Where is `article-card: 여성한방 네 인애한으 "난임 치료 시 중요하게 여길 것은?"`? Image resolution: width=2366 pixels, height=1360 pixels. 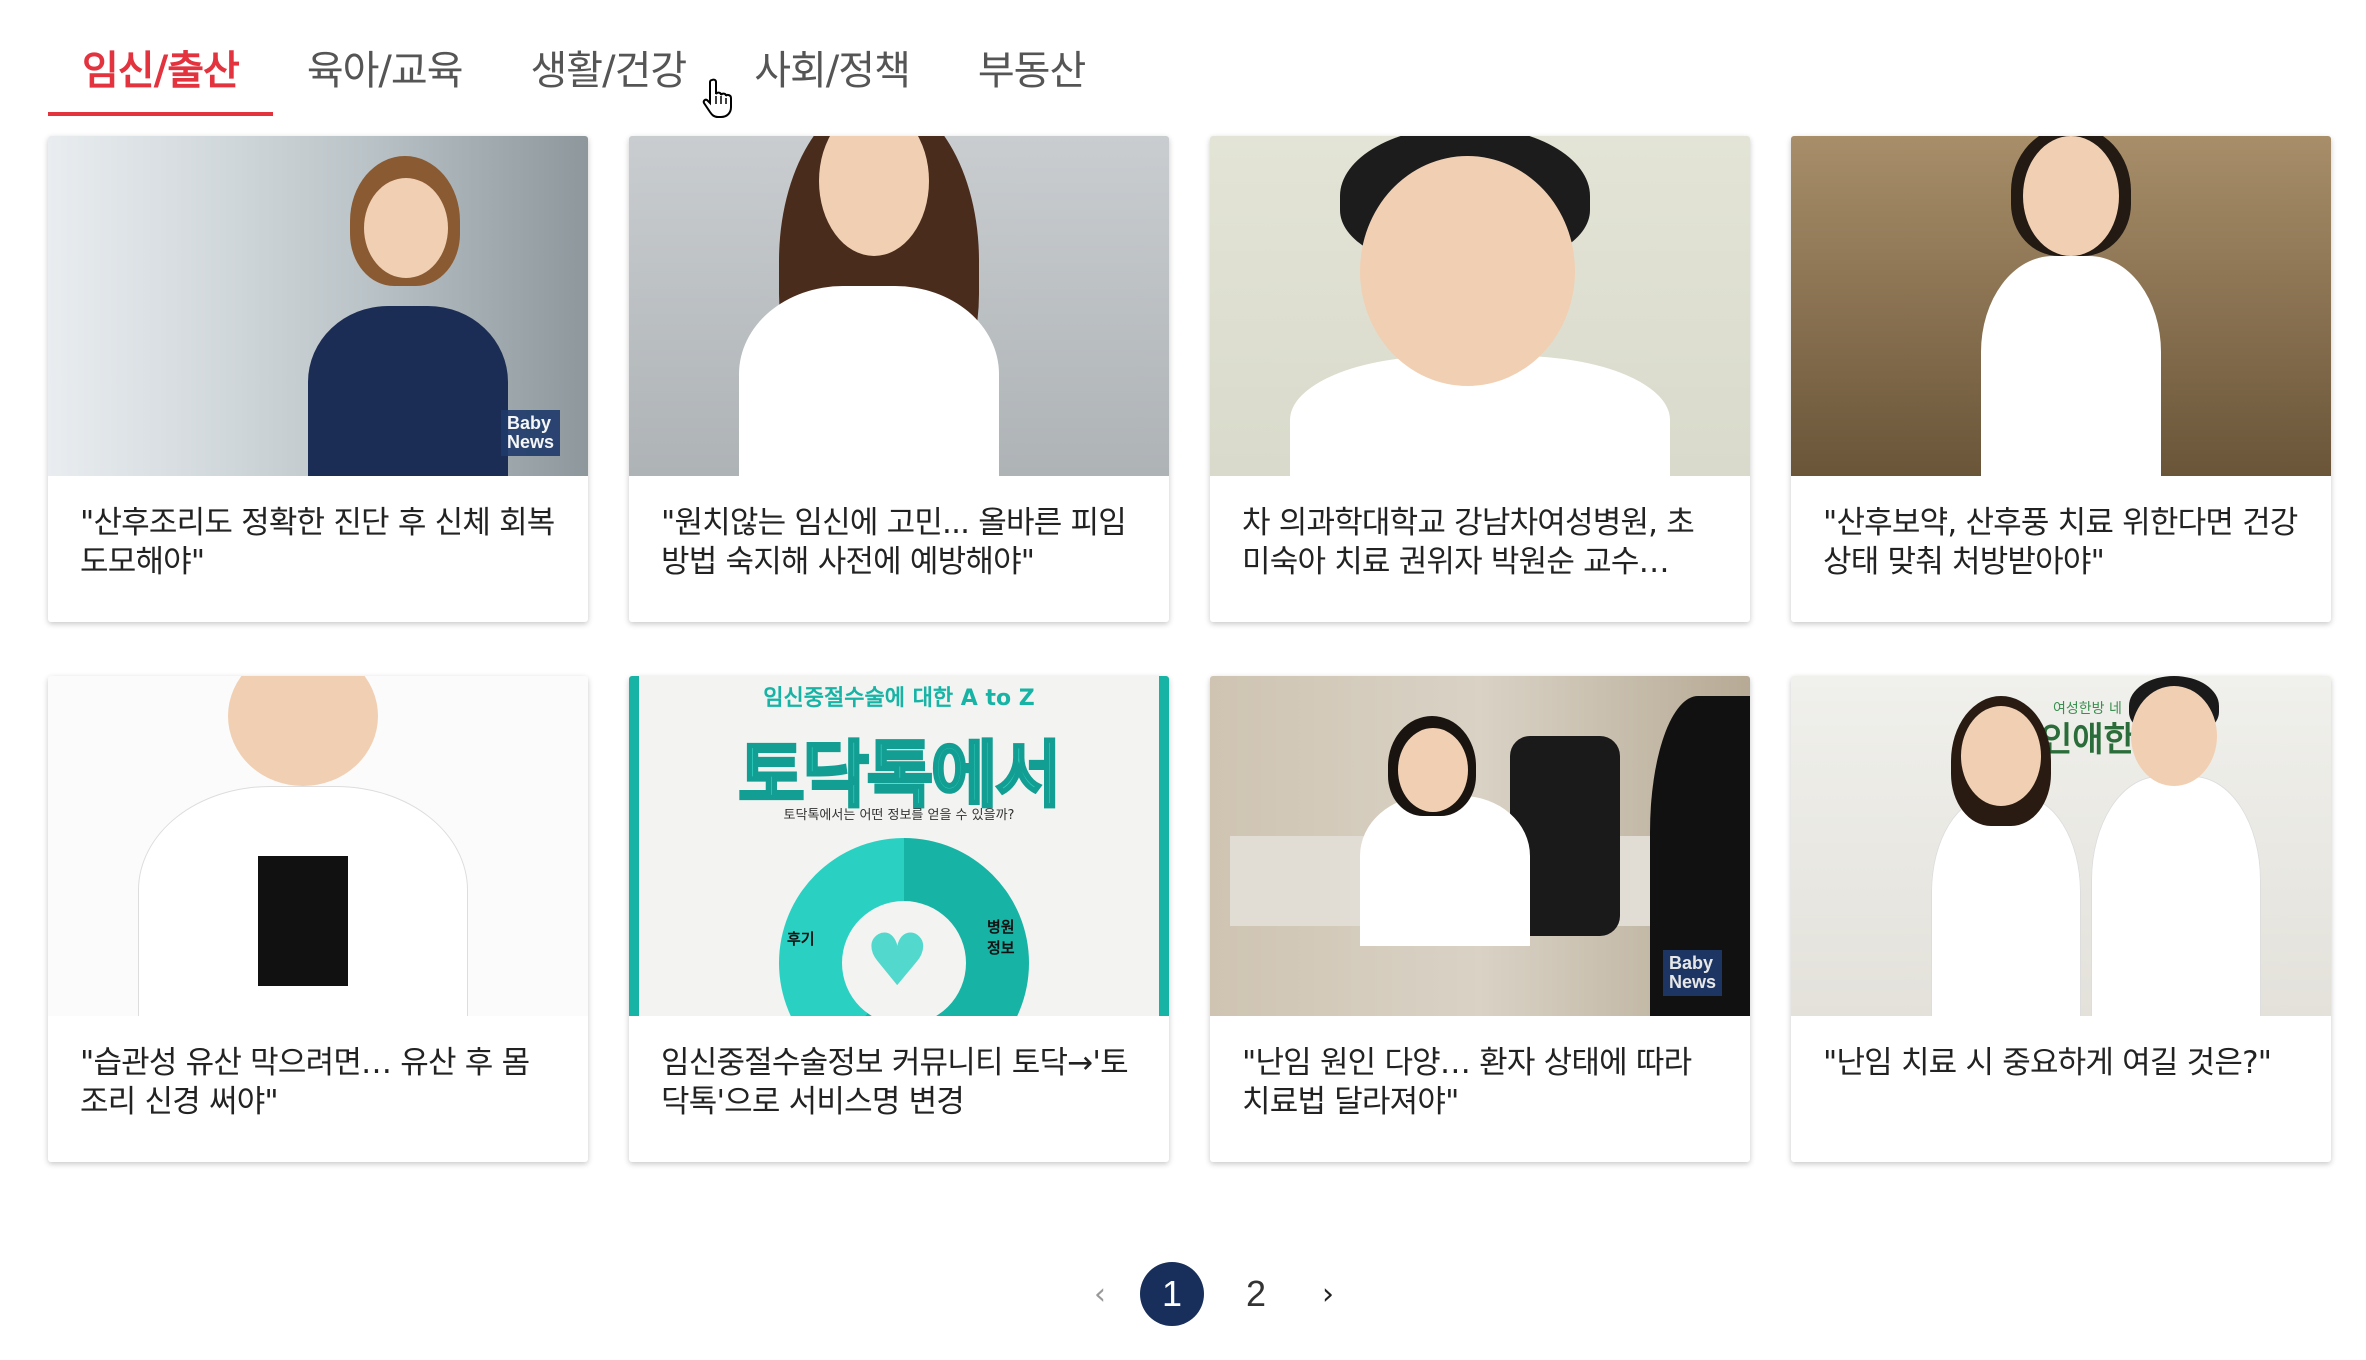
article-card: 여성한방 네 인애한으 "난임 치료 시 중요하게 여길 것은?" is located at coordinates (2061, 919).